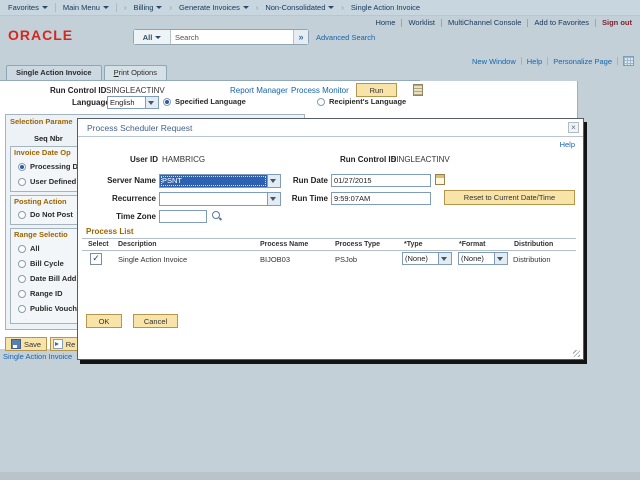 The width and height of the screenshot is (640, 480). I want to click on run-button: Run, so click(376, 90).